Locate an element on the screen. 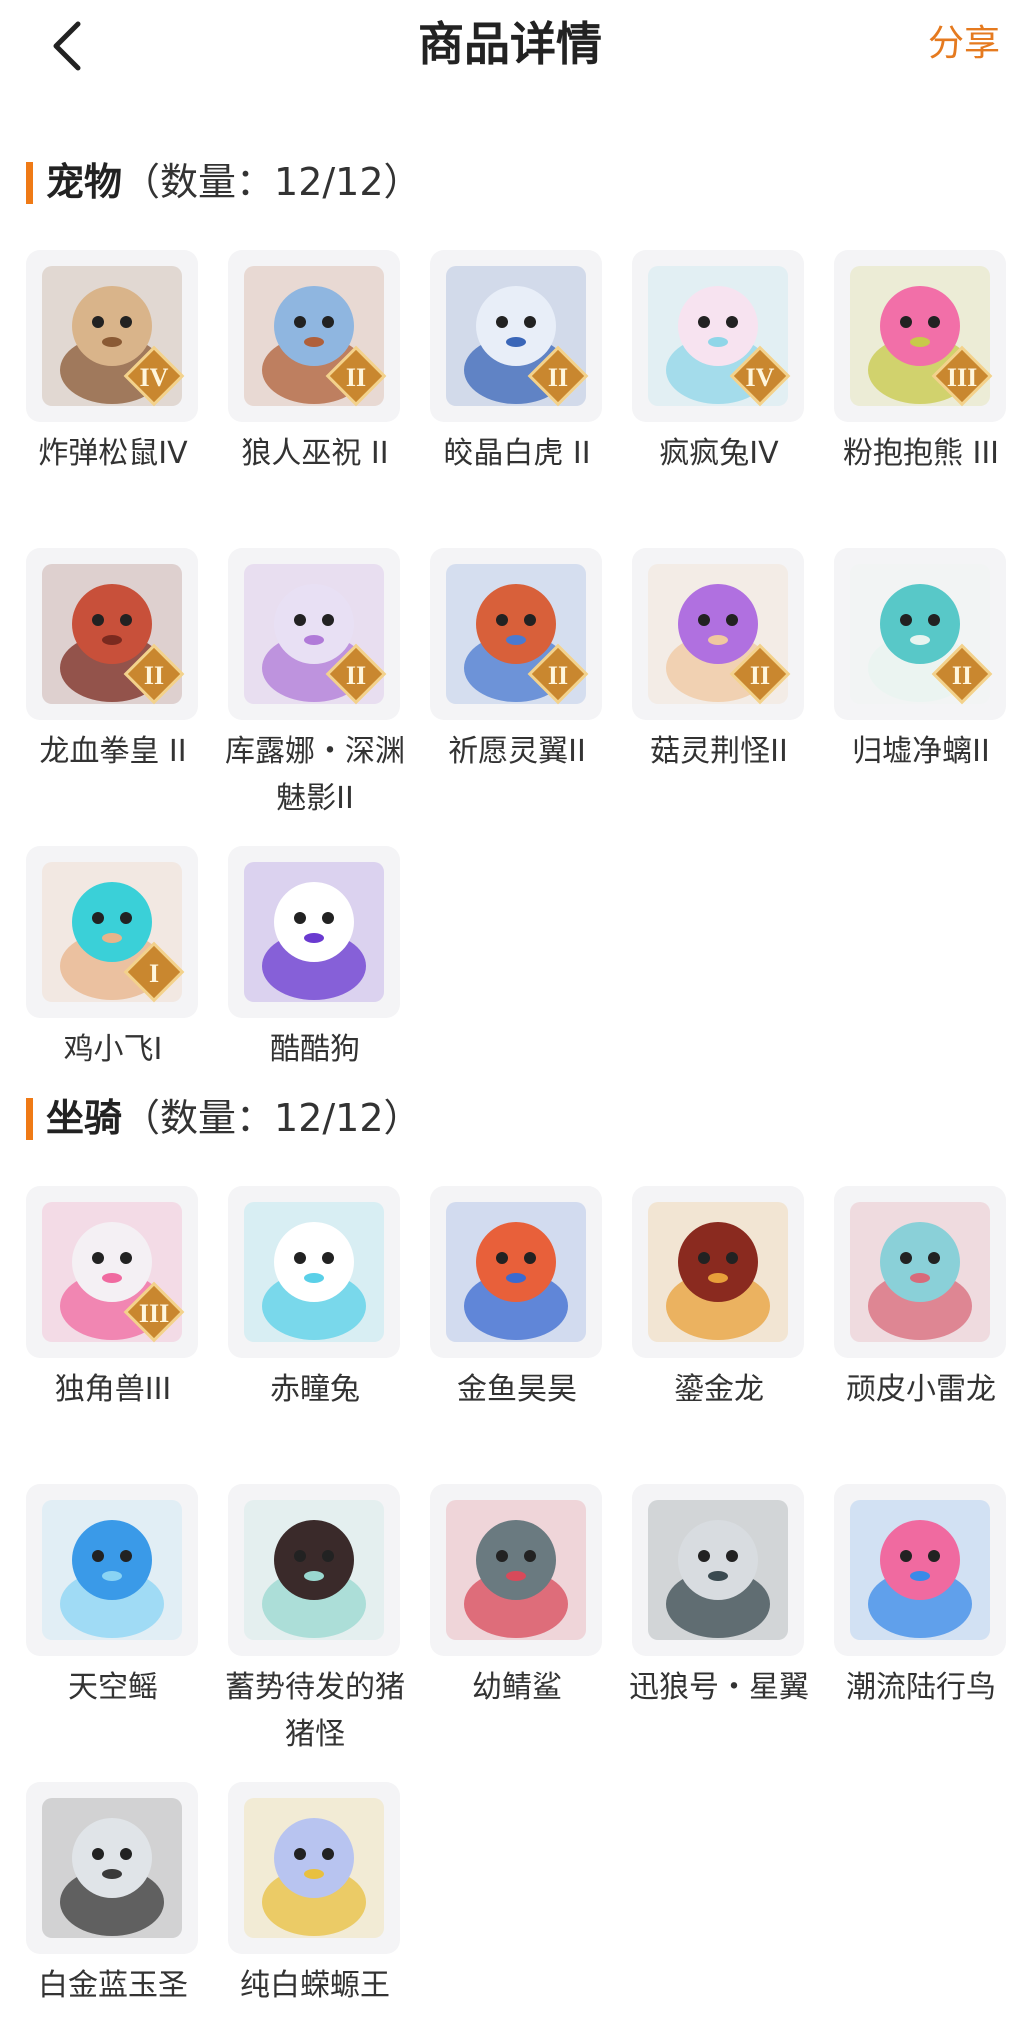 The height and width of the screenshot is (2032, 1020). unicorn-icon: III is located at coordinates (112, 1272).